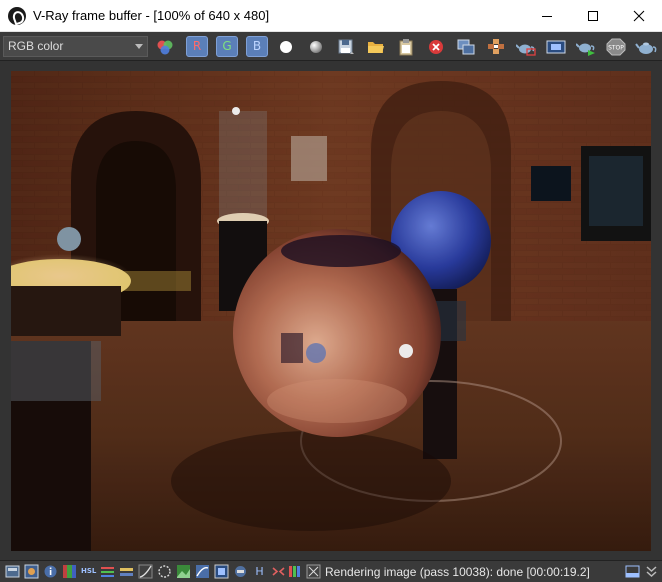  I want to click on gray-sphere-icon, so click(316, 46).